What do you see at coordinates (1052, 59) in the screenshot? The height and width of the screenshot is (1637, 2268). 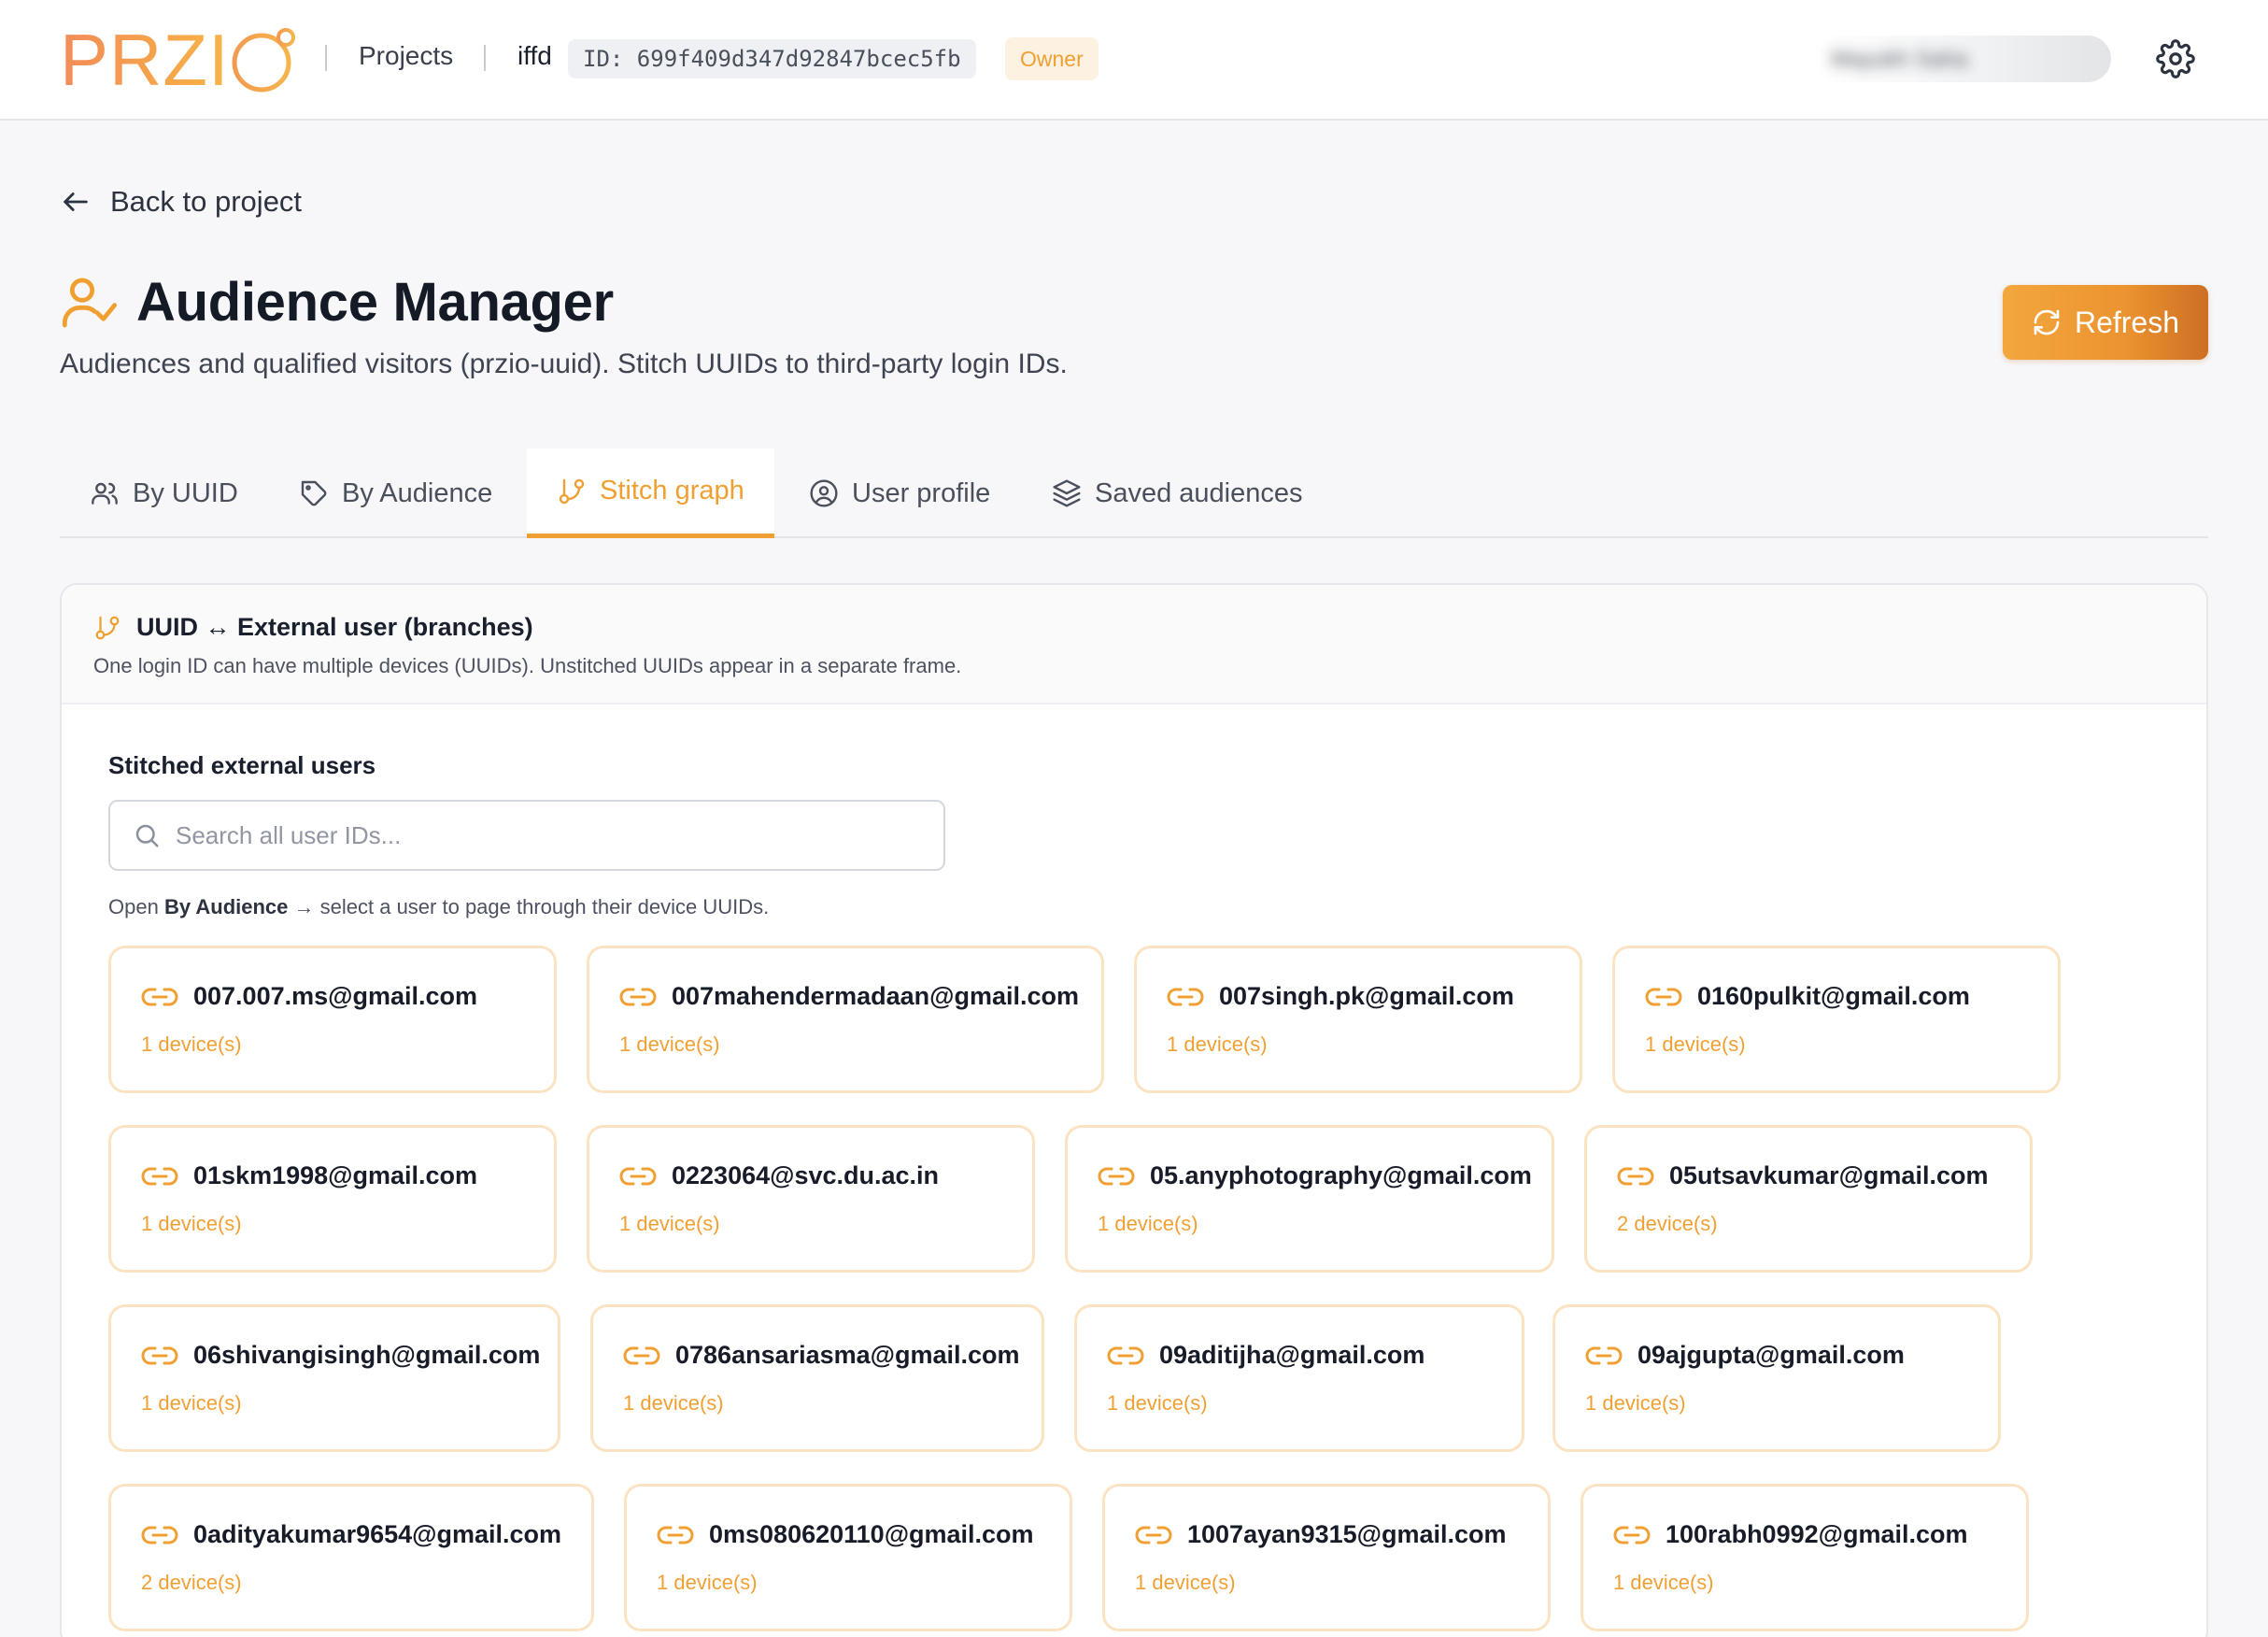 I see `role-badge: Owner` at bounding box center [1052, 59].